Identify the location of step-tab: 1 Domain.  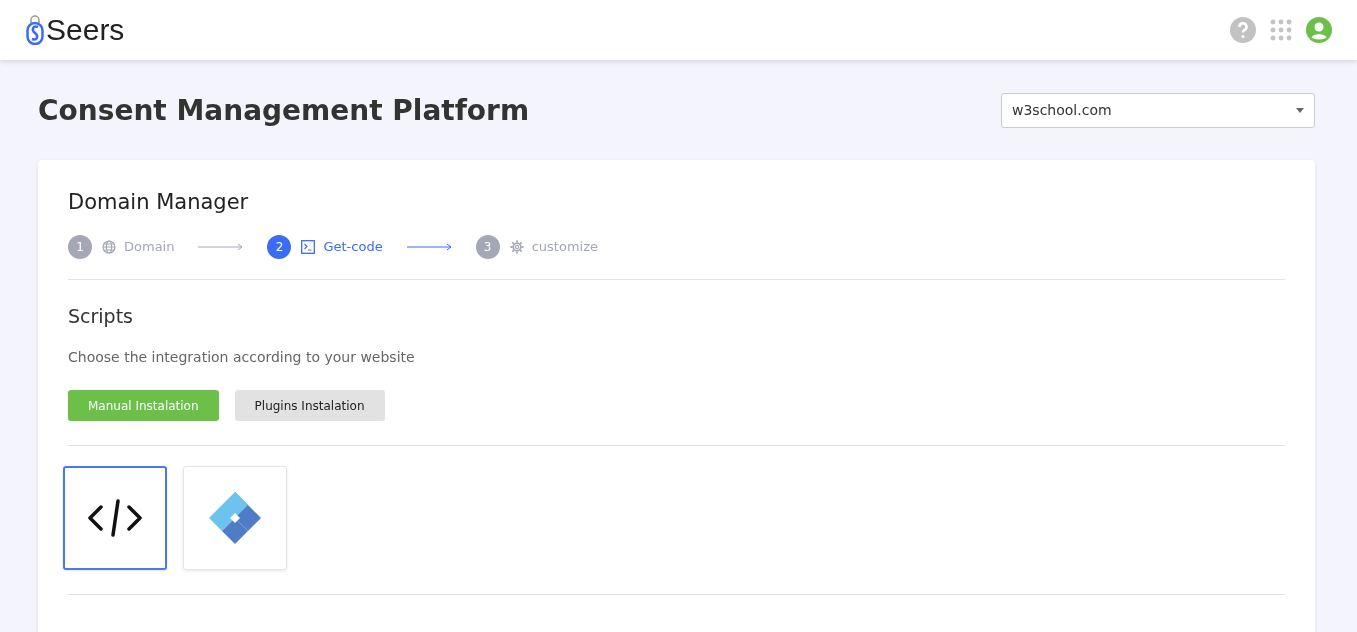
(121, 246).